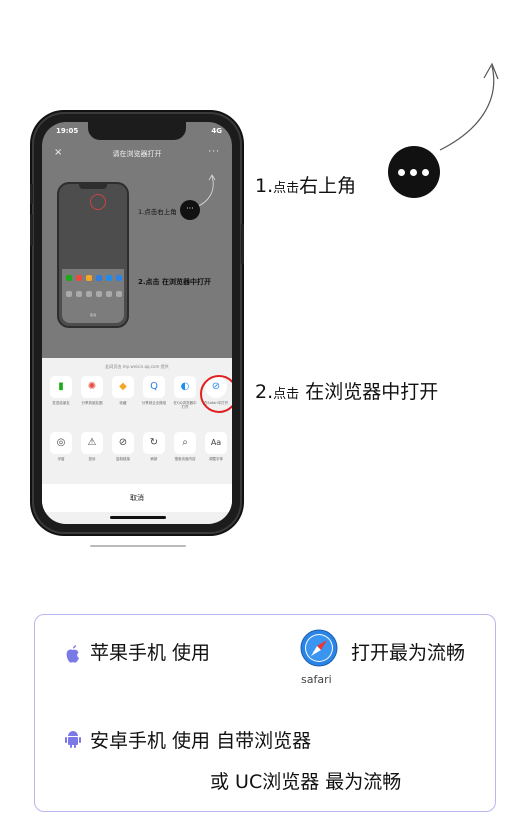 This screenshot has width=522, height=822. What do you see at coordinates (201, 741) in the screenshot?
I see `android-line-1: 安卓手机 使用 自带浏览器` at bounding box center [201, 741].